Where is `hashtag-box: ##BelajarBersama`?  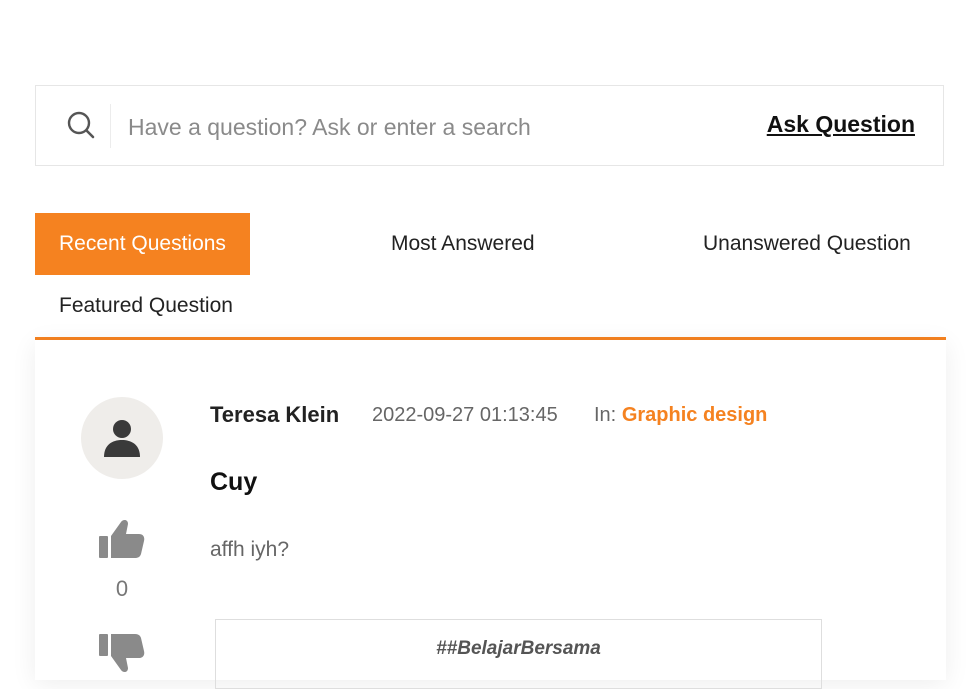 hashtag-box: ##BelajarBersama is located at coordinates (518, 654).